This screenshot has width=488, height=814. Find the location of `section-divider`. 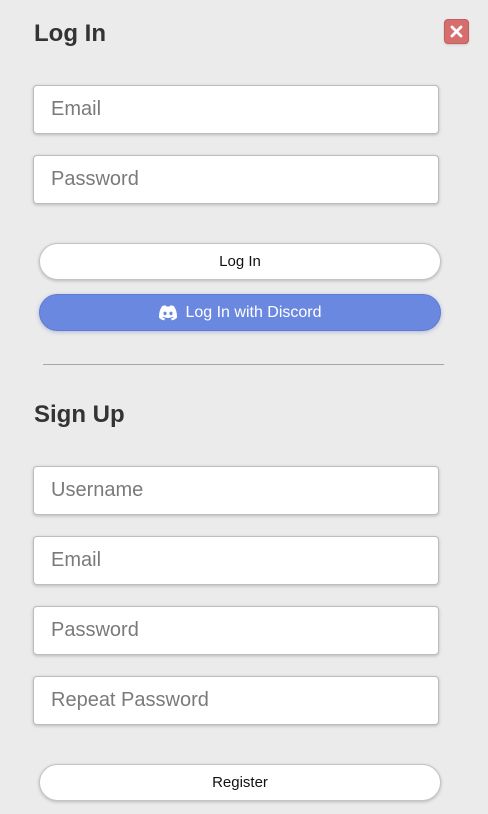

section-divider is located at coordinates (243, 364).